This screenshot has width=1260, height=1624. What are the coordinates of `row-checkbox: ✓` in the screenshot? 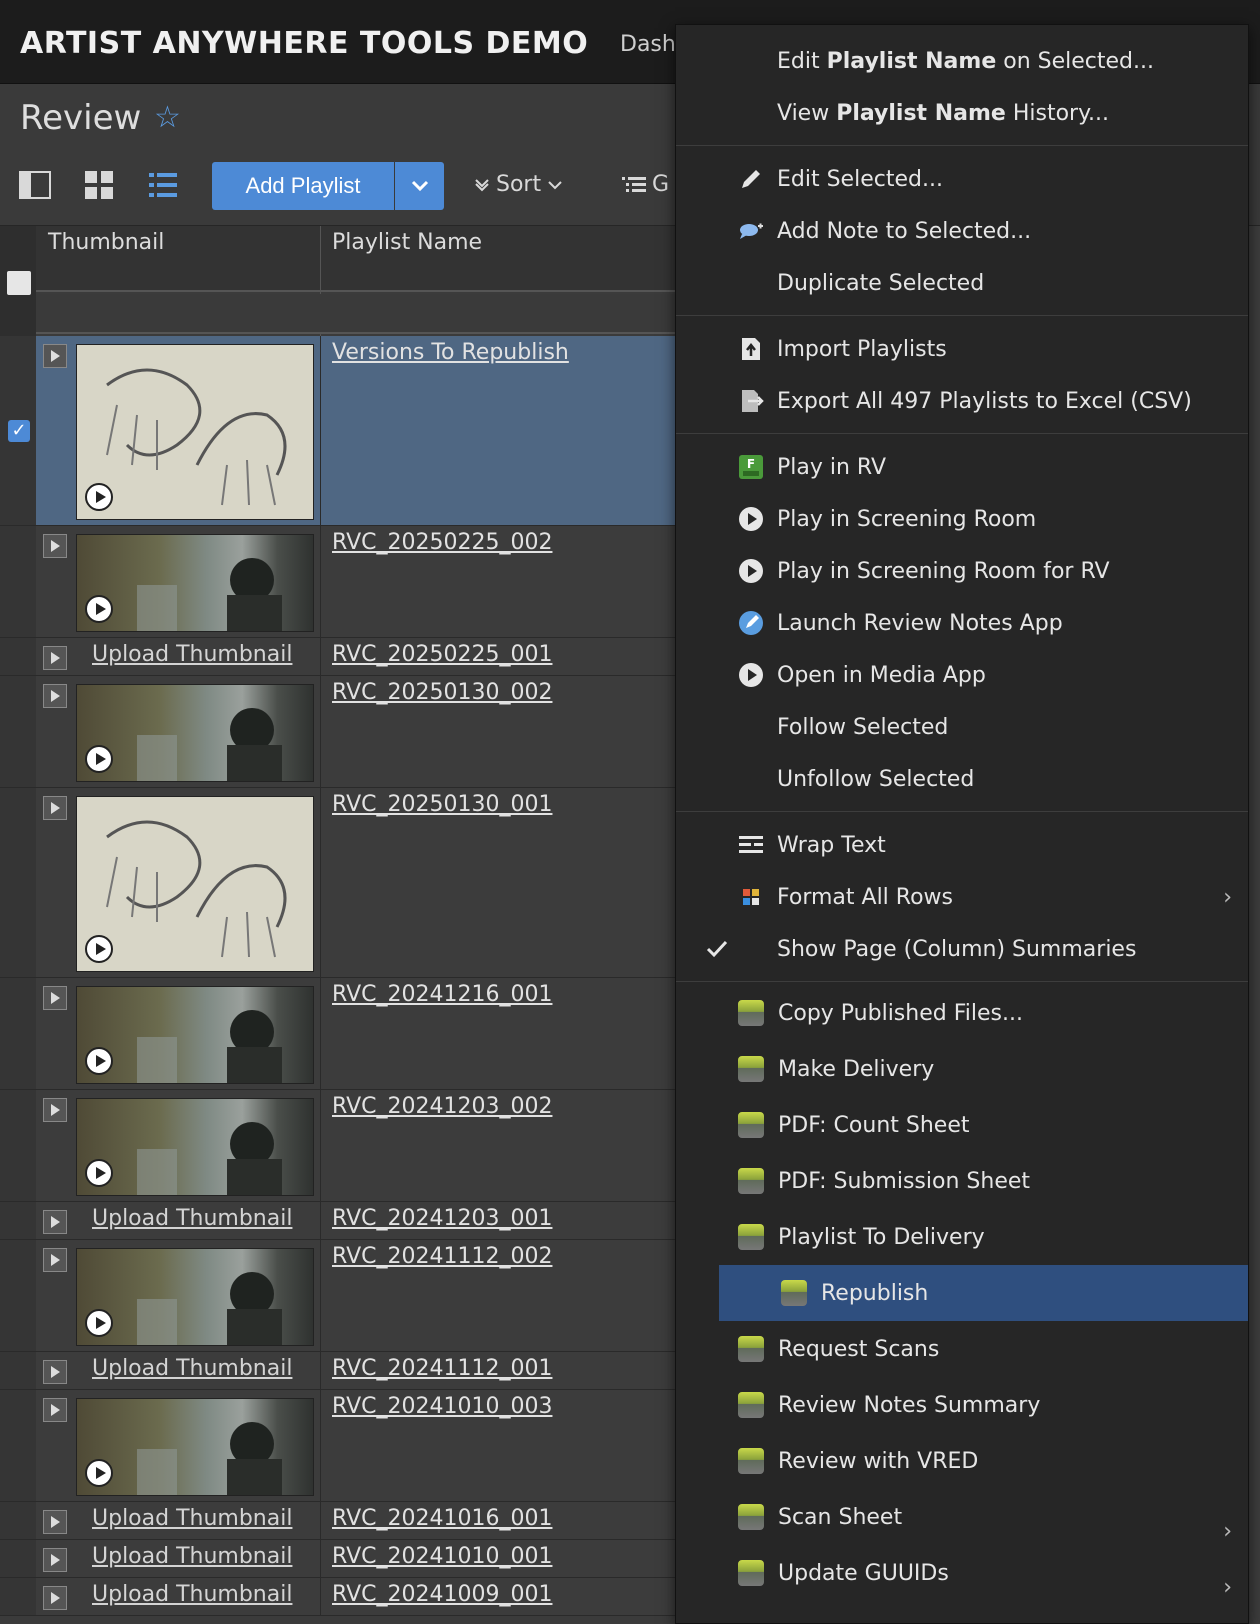 It's located at (19, 431).